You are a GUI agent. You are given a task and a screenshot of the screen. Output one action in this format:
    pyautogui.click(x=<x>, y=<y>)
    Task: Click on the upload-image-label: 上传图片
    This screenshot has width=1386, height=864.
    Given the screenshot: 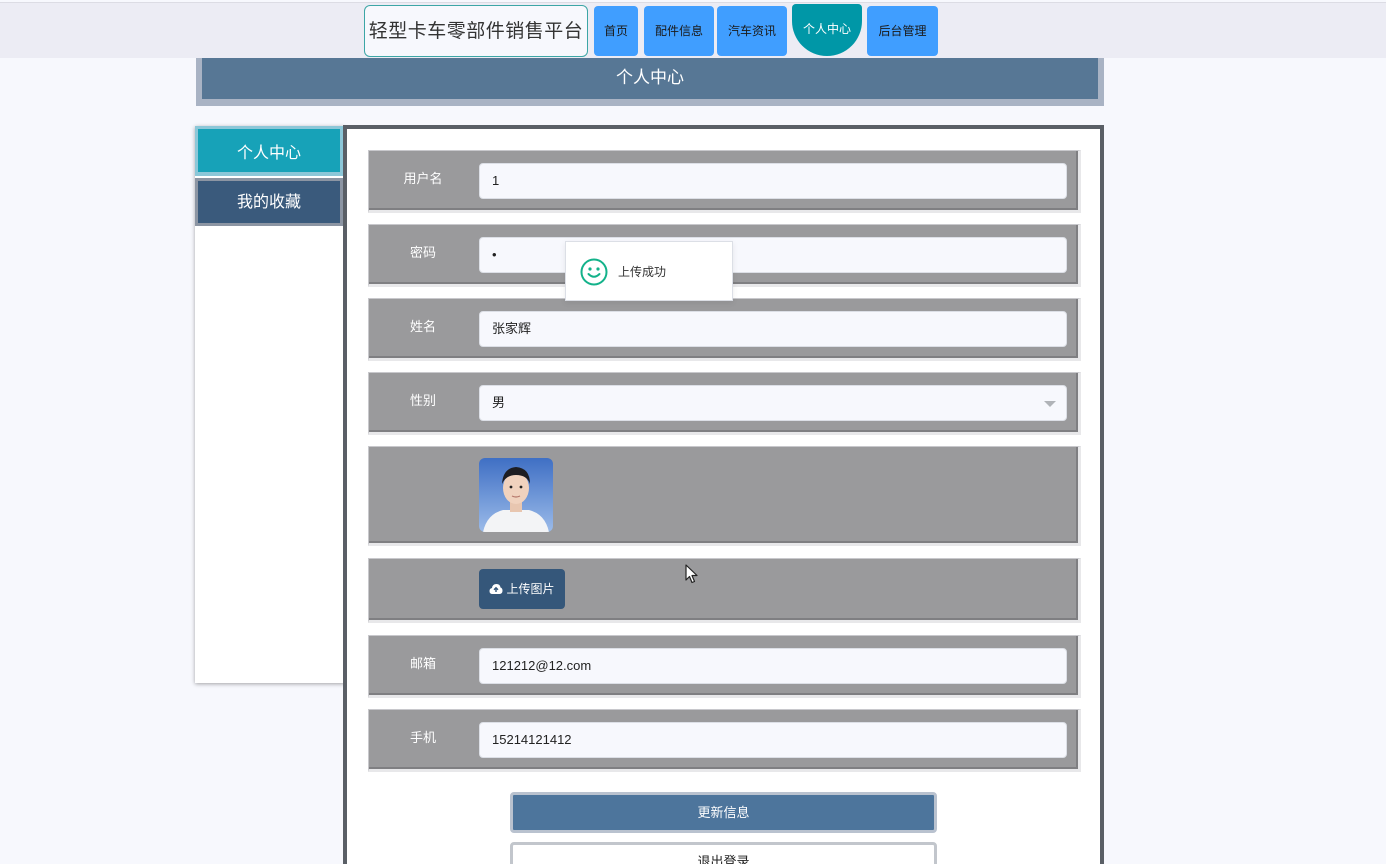 What is the action you would take?
    pyautogui.click(x=530, y=589)
    